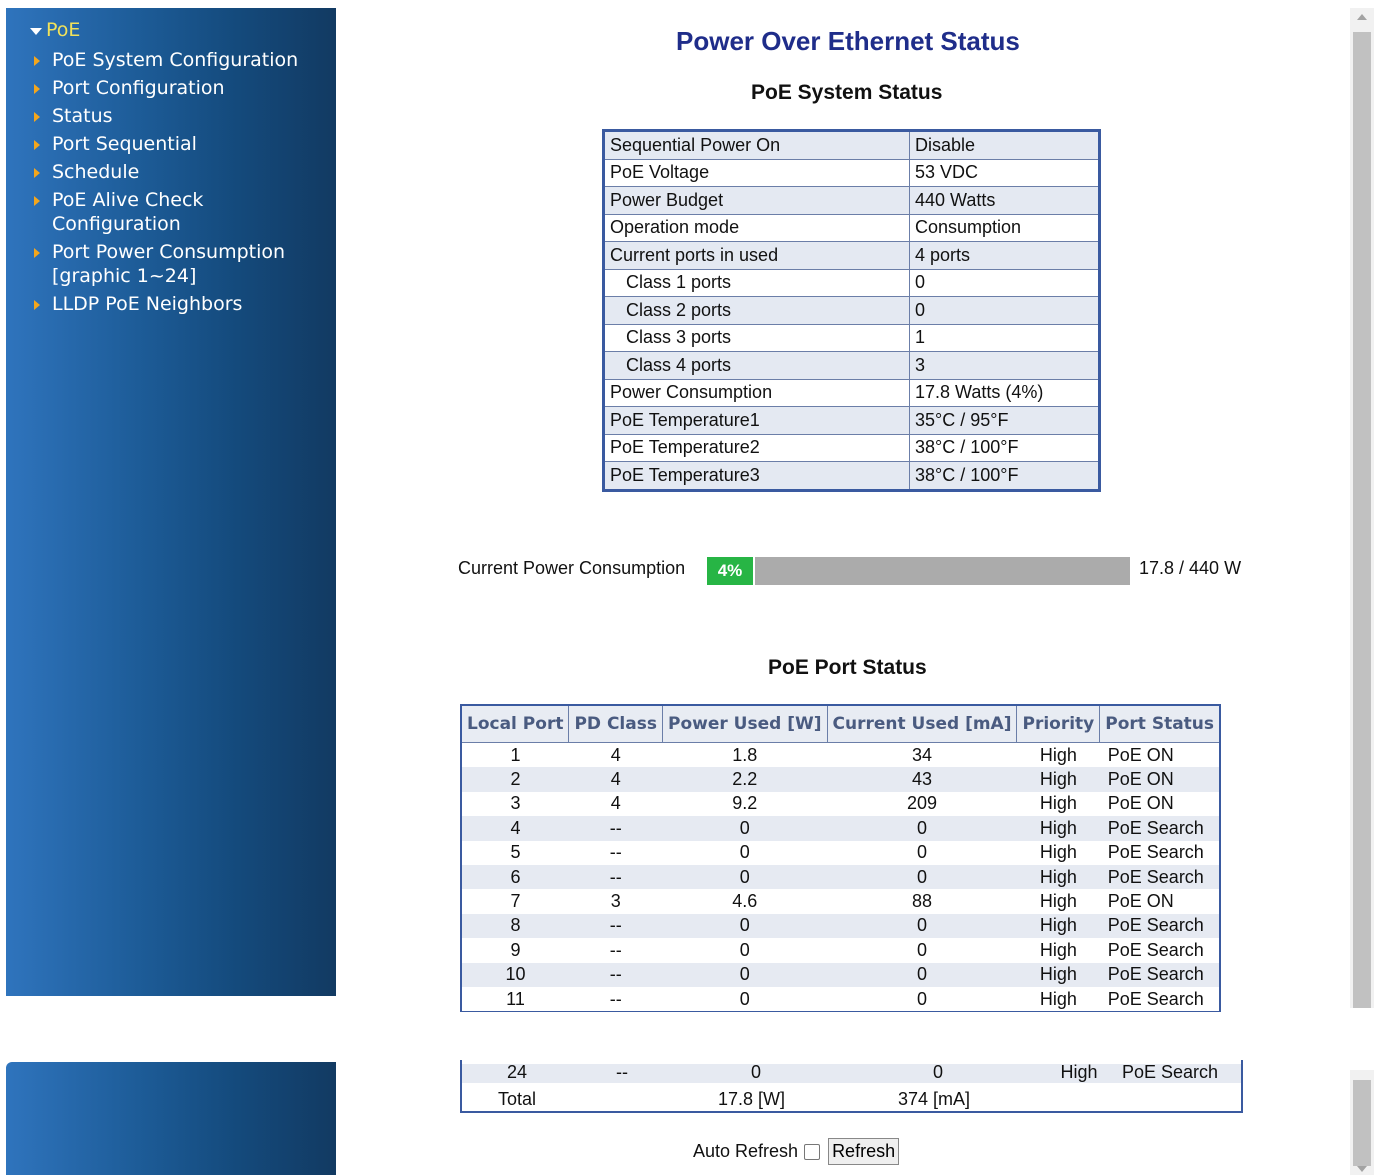  I want to click on system-status-title: PoE System Status, so click(847, 92).